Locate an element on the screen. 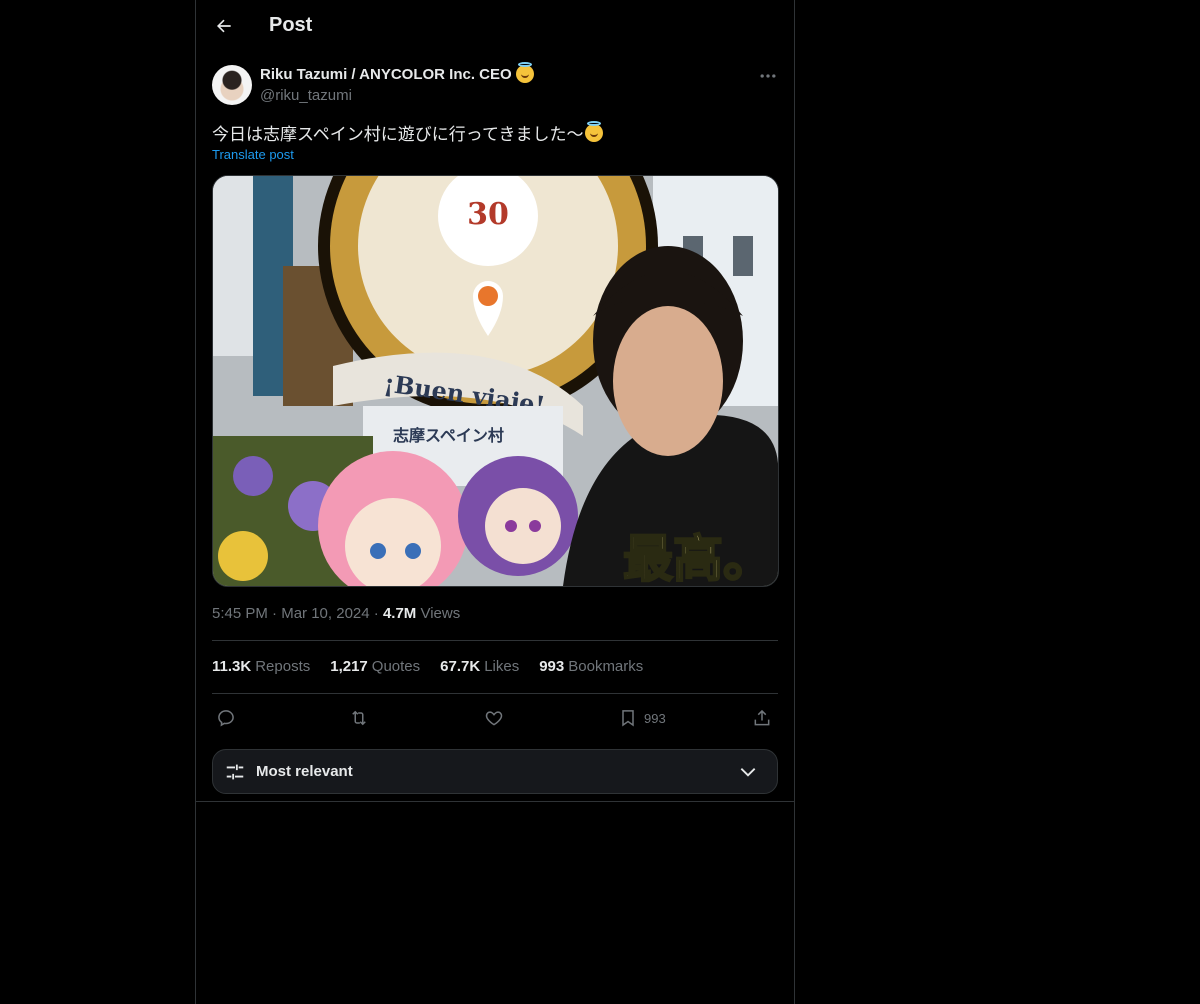 The width and height of the screenshot is (1200, 1004). translate-post-link: Translate post is located at coordinates (253, 154).